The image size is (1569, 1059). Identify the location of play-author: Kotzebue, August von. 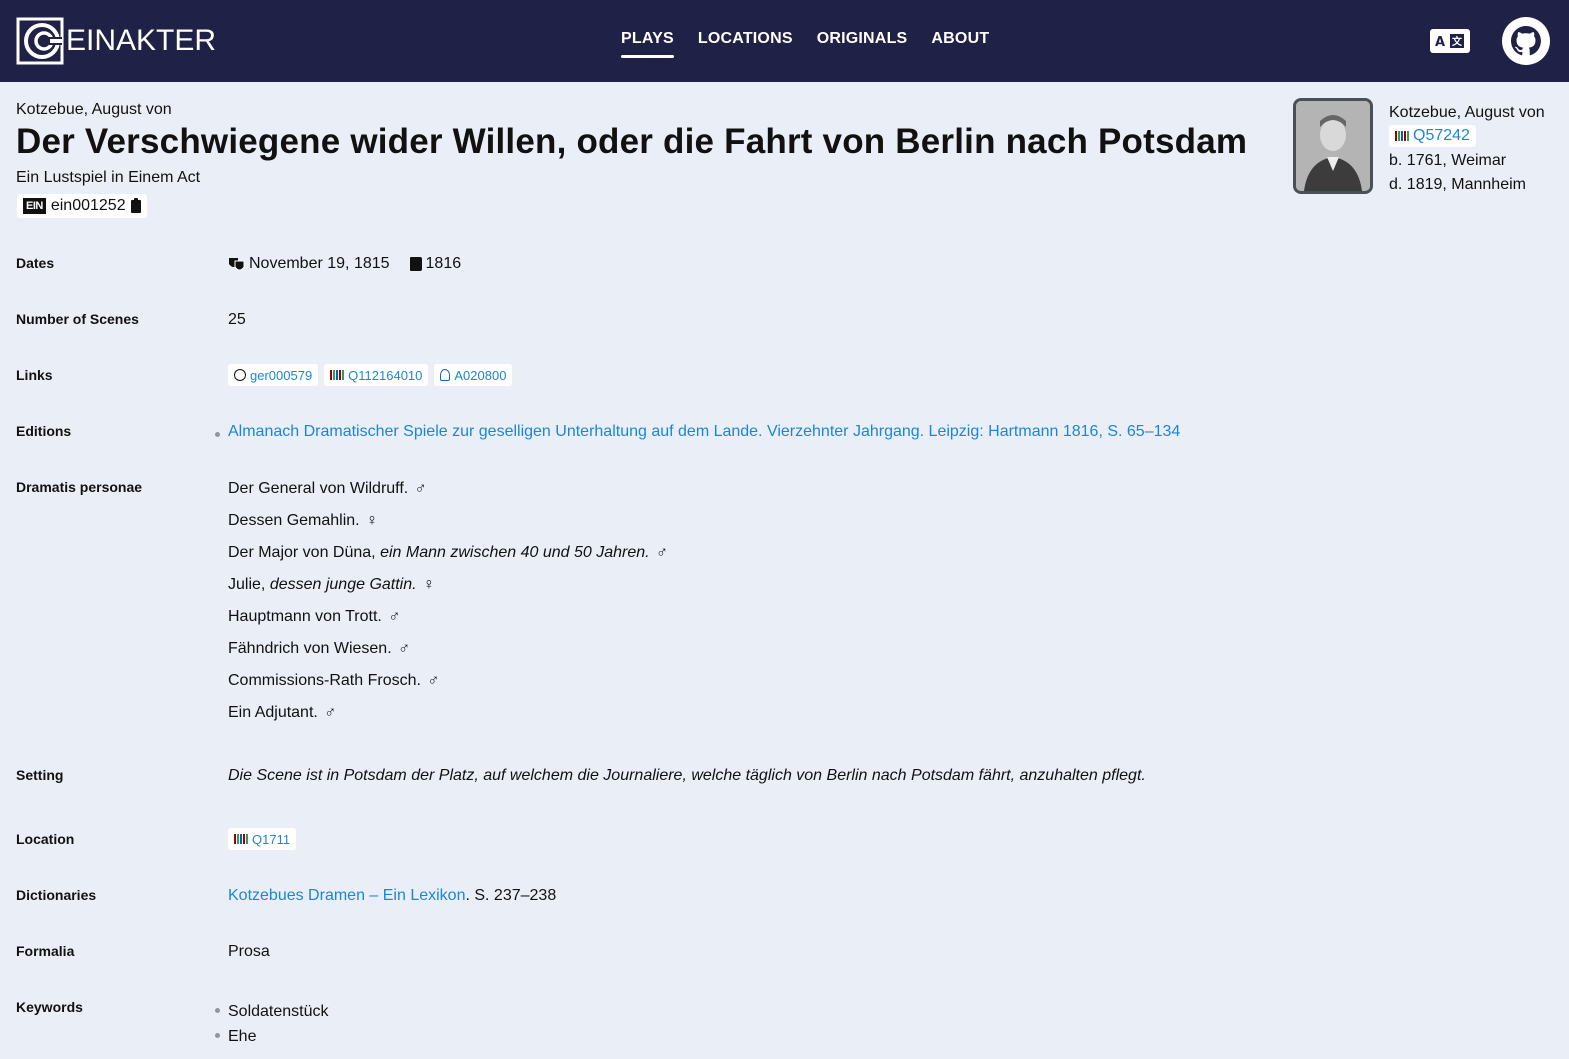
(94, 110).